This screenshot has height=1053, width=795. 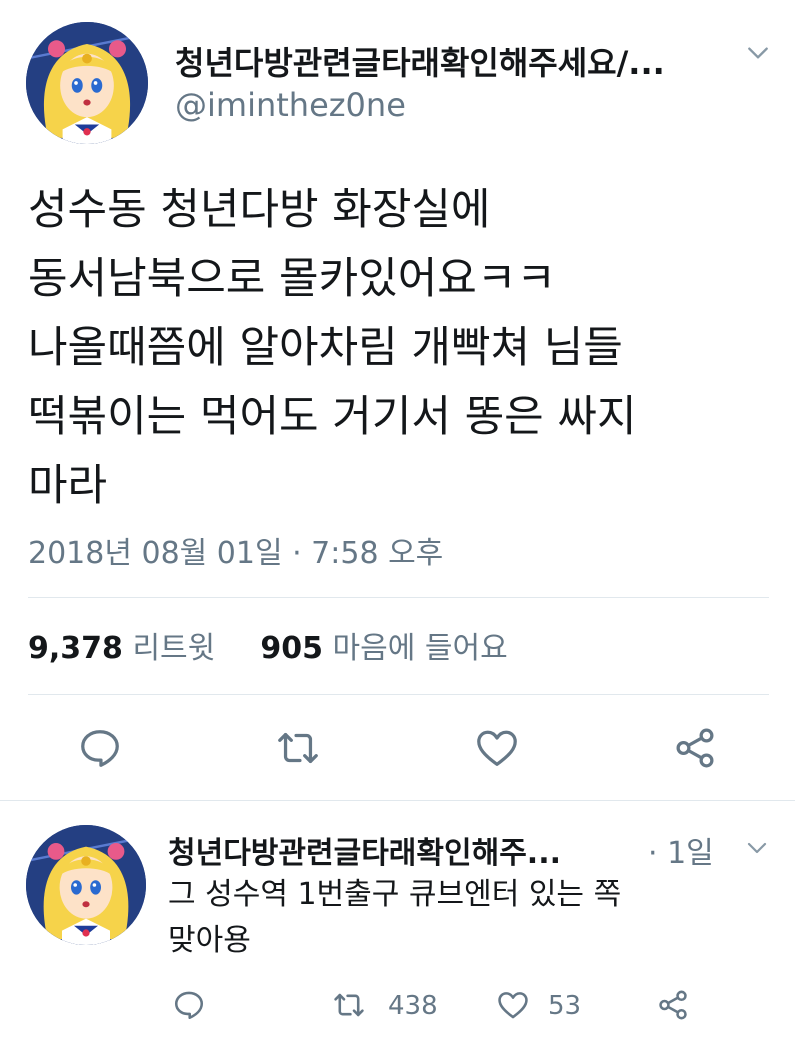 What do you see at coordinates (565, 1006) in the screenshot?
I see `reply-like-count: 53` at bounding box center [565, 1006].